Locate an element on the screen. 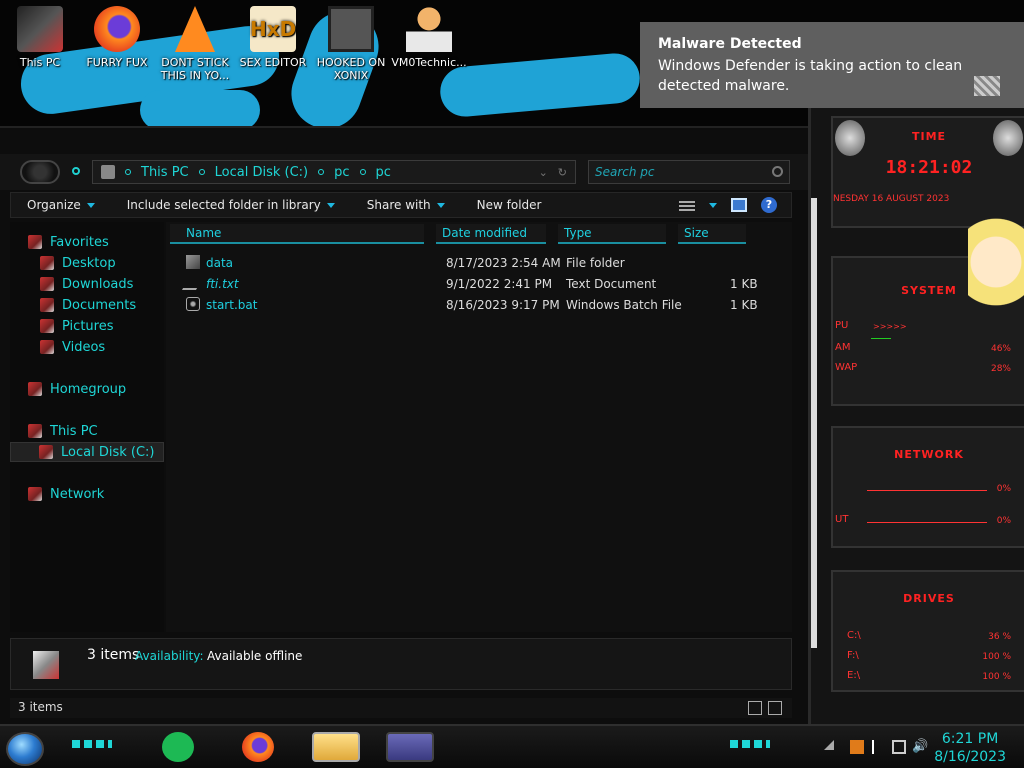 The height and width of the screenshot is (768, 1024). details-item-count: 3 items is located at coordinates (113, 655).